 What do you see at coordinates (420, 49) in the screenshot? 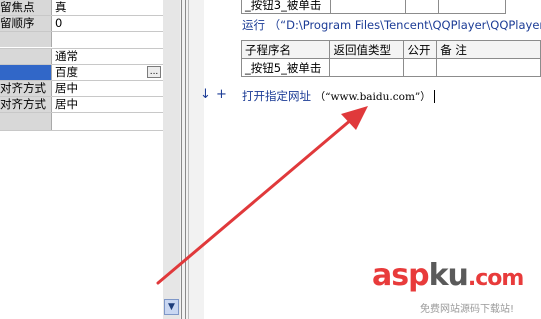
I see `col-header-public: 公开` at bounding box center [420, 49].